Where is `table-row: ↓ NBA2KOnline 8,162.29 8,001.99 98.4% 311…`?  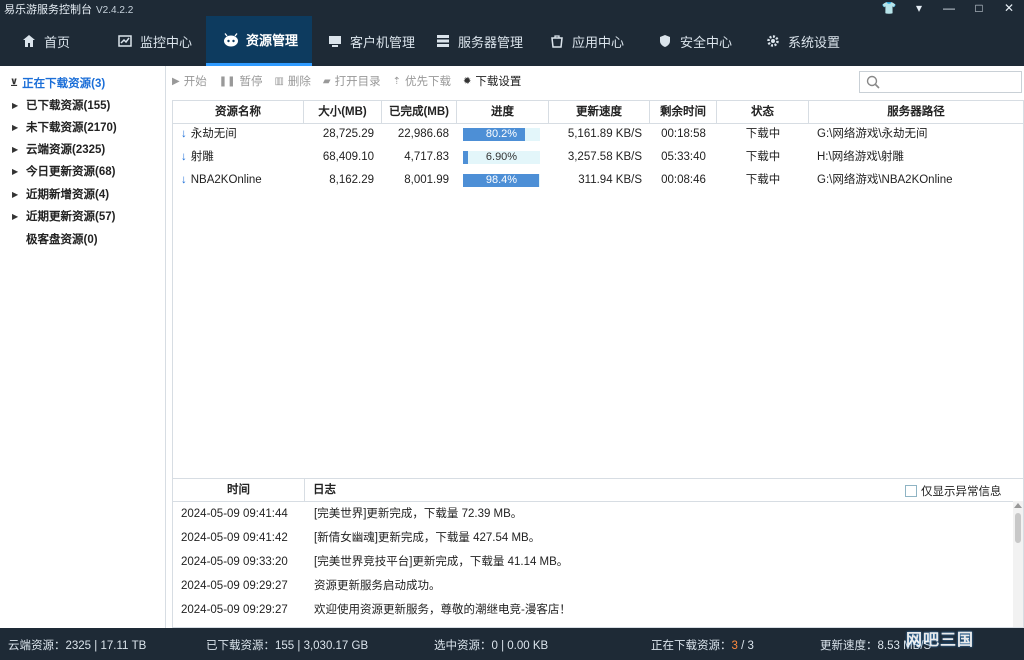
table-row: ↓ NBA2KOnline 8,162.29 8,001.99 98.4% 311… is located at coordinates (598, 180).